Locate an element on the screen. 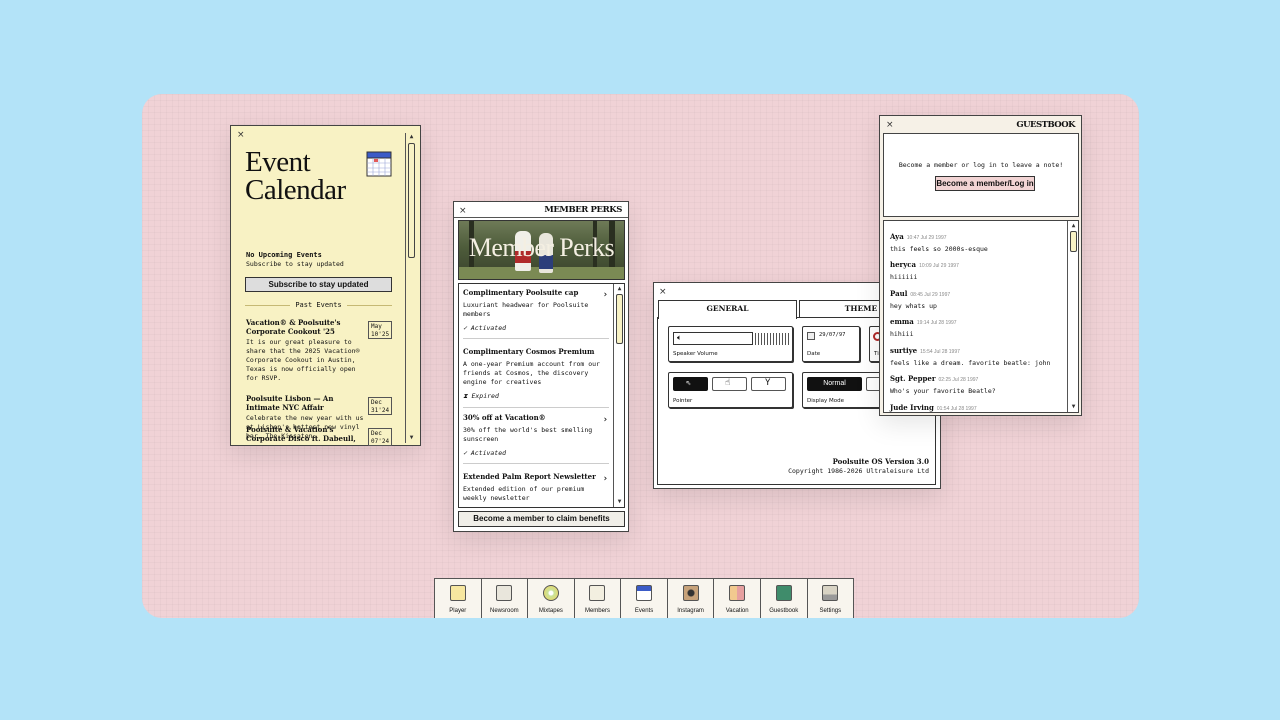 This screenshot has height=720, width=1280. pointer-option-cocktail: Y is located at coordinates (768, 384).